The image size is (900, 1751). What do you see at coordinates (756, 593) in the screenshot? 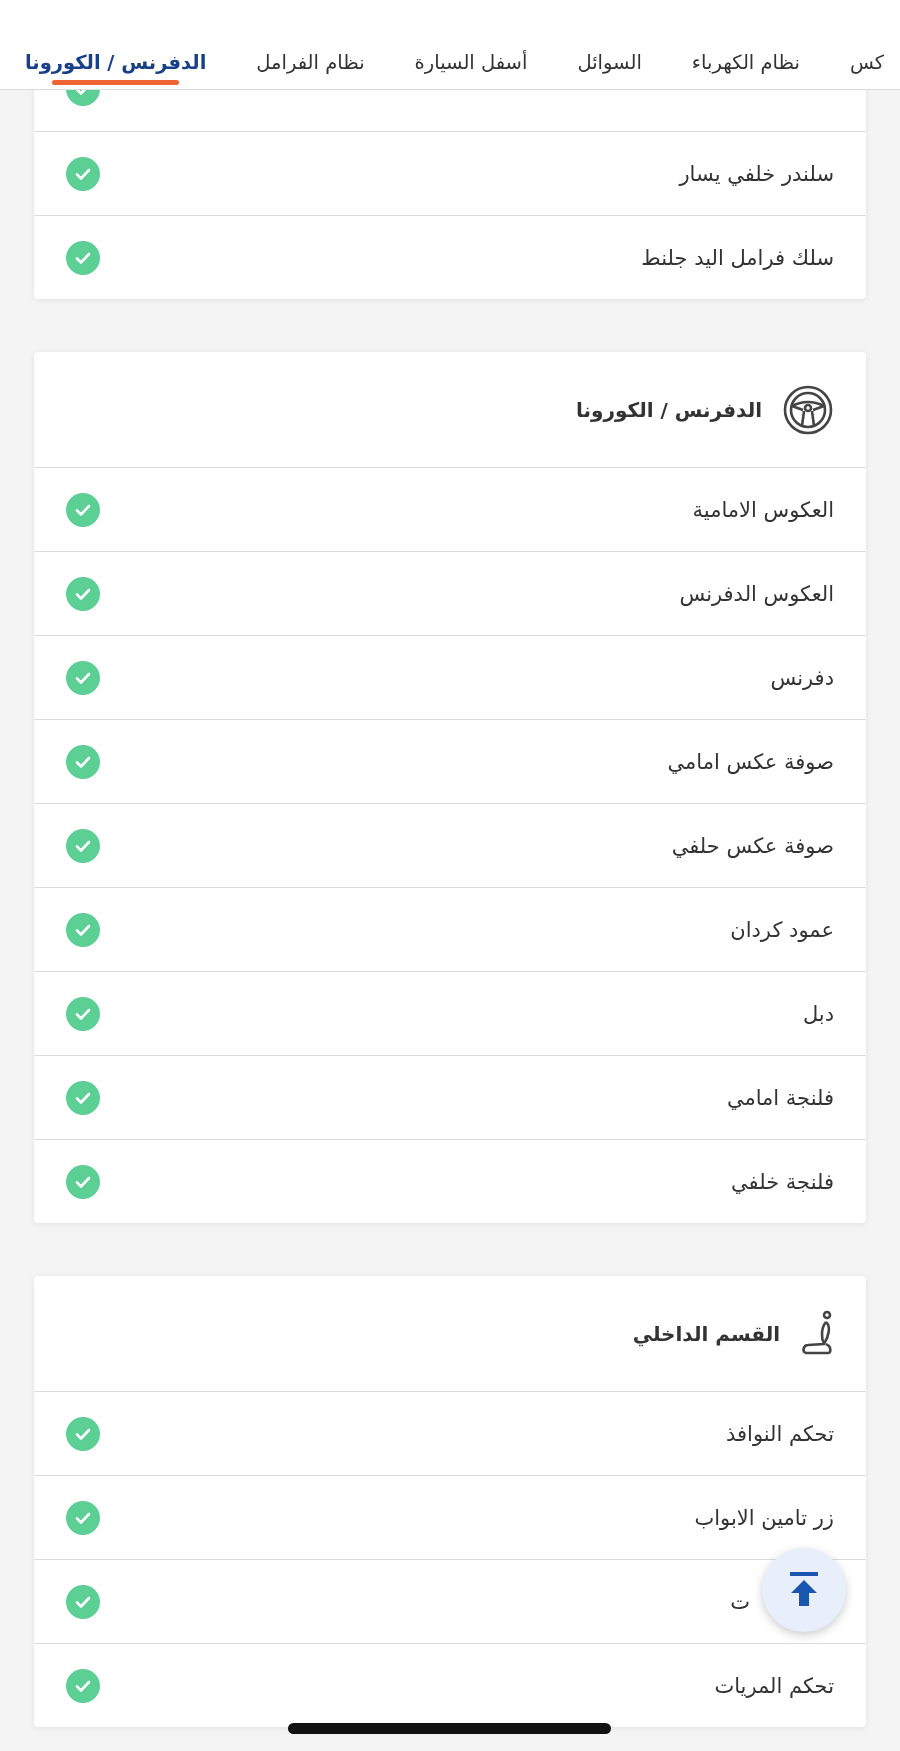
I see `item-label: العكوس الدفرنس` at bounding box center [756, 593].